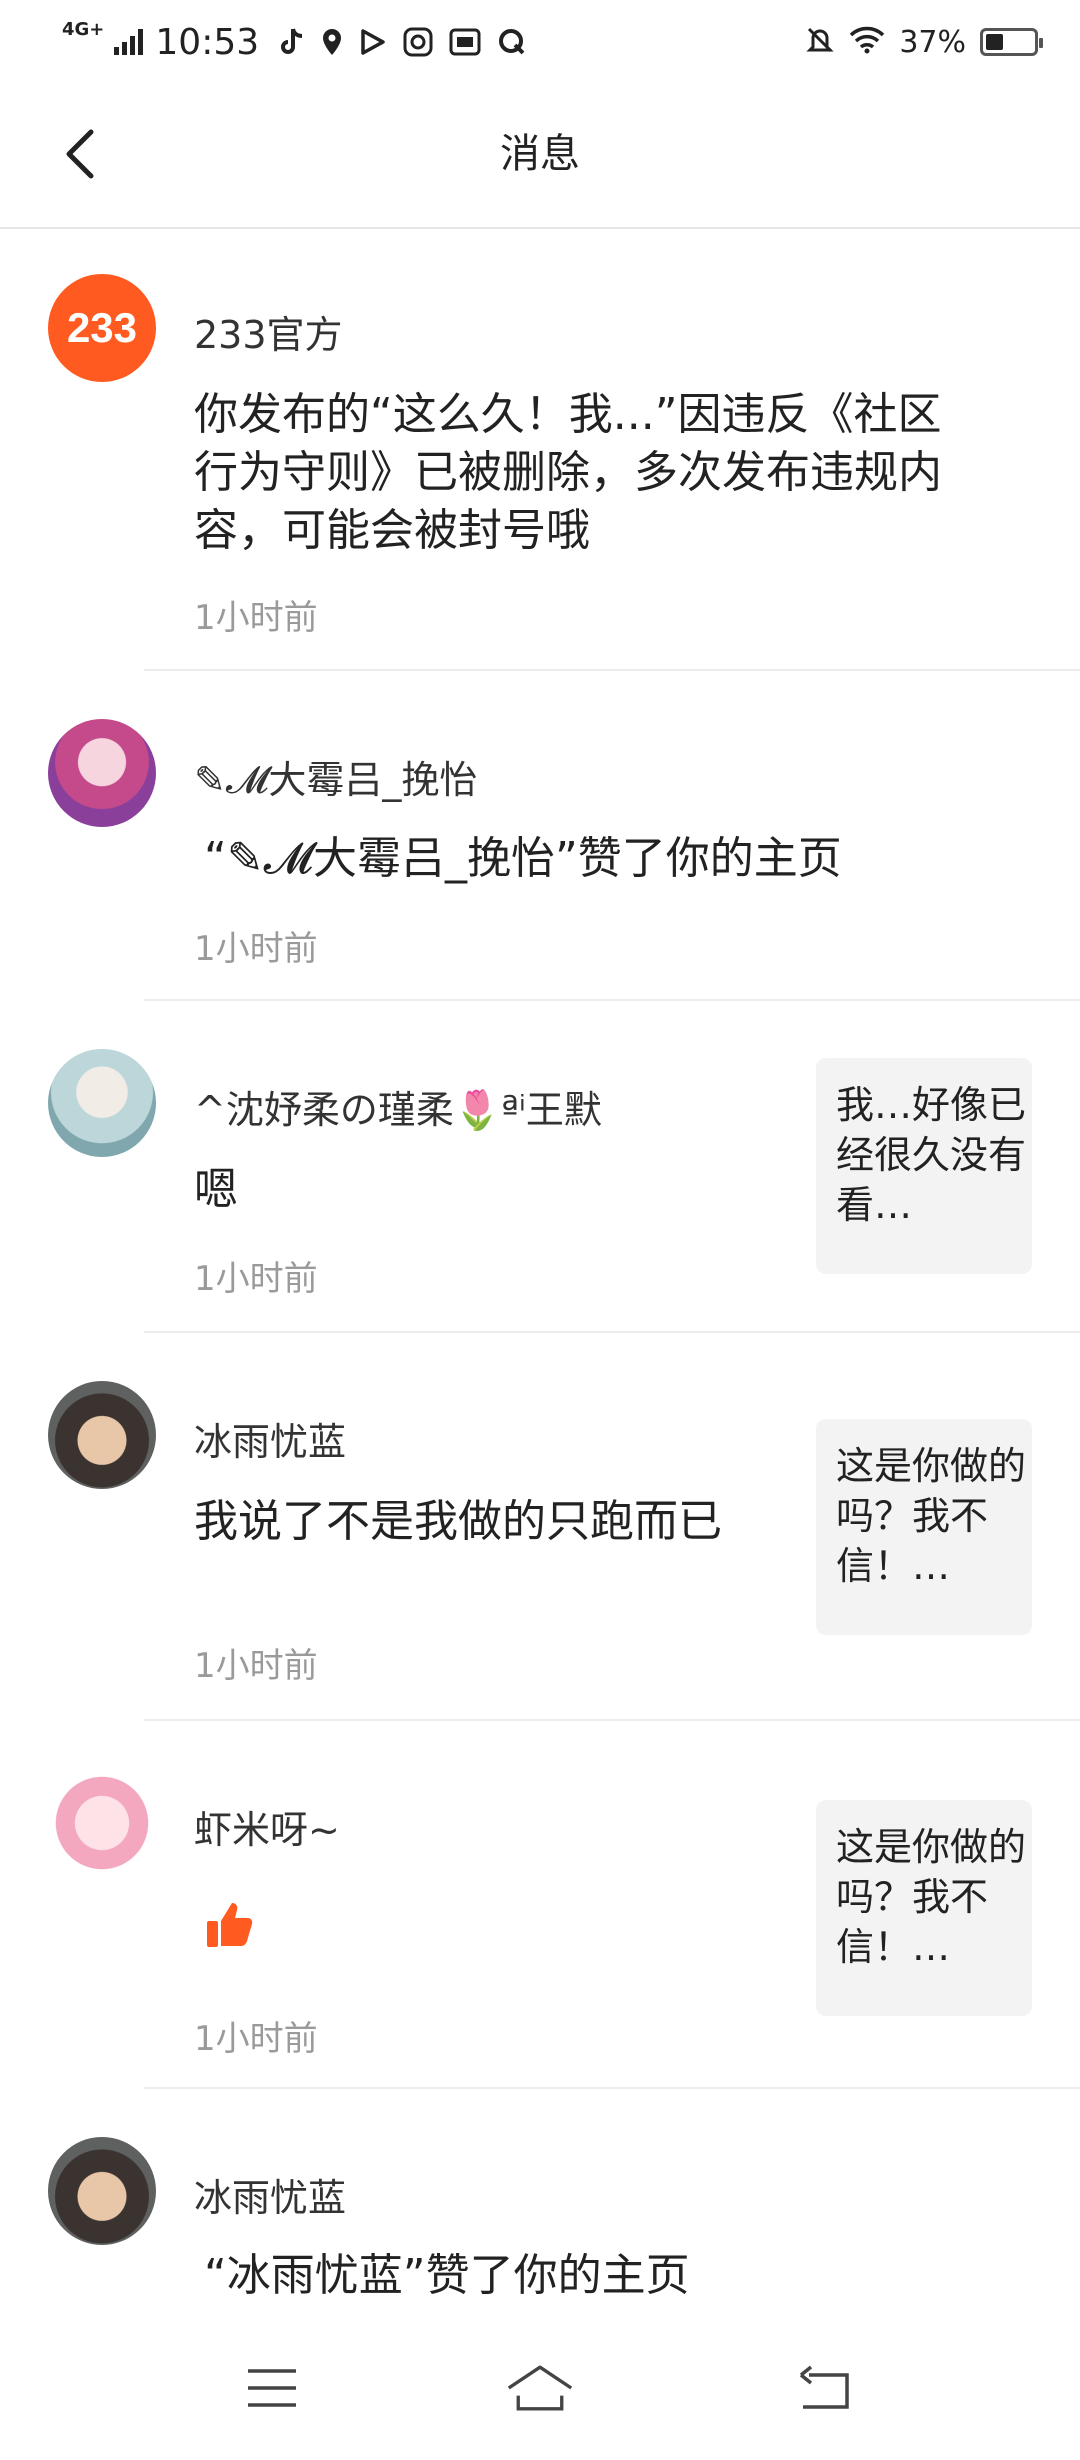 The height and width of the screenshot is (2460, 1080). Describe the element at coordinates (336, 780) in the screenshot. I see `sender-name: ✎𝓜大霉吕_挽怡` at that location.